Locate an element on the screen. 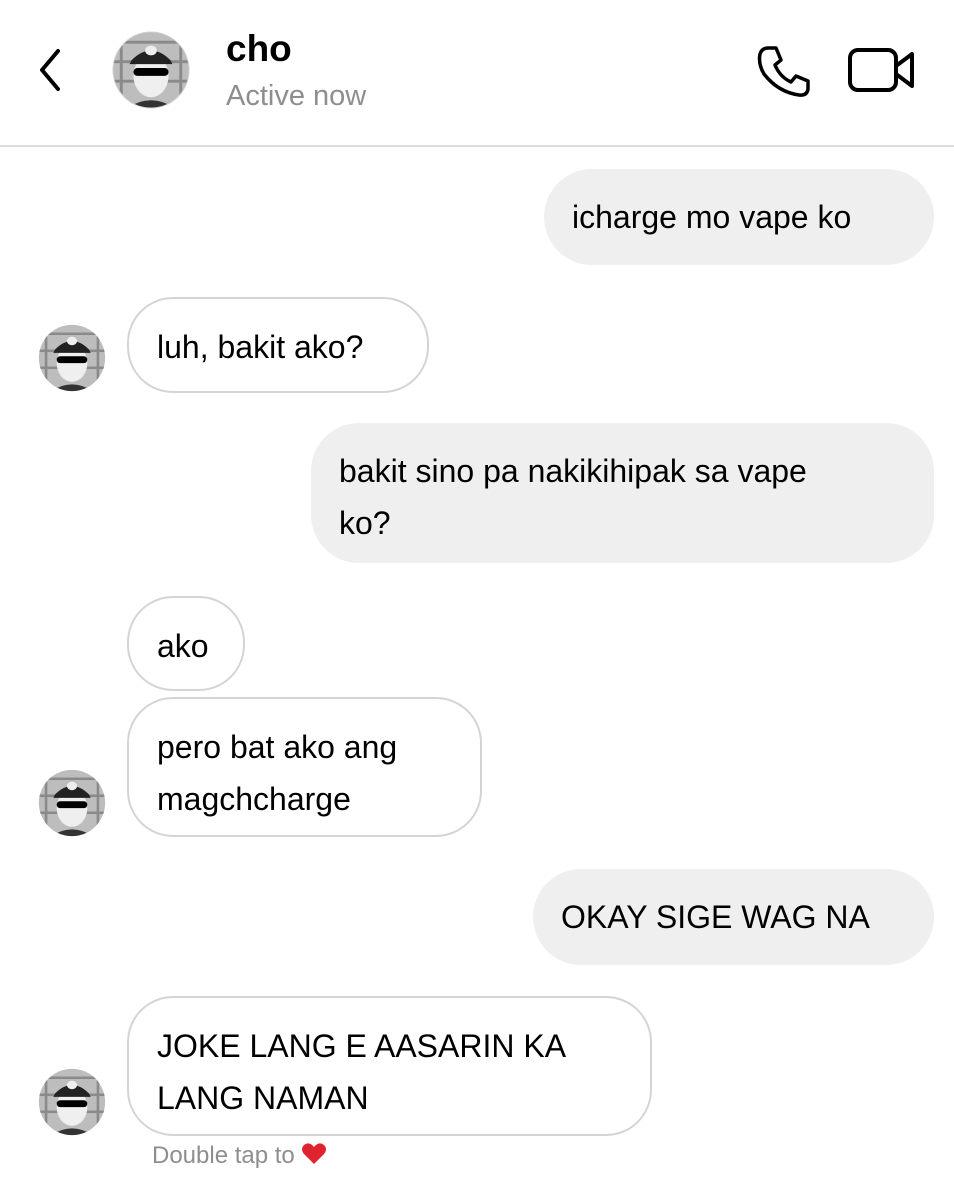 The height and width of the screenshot is (1200, 954). hint-label: Double tap to is located at coordinates (223, 1155).